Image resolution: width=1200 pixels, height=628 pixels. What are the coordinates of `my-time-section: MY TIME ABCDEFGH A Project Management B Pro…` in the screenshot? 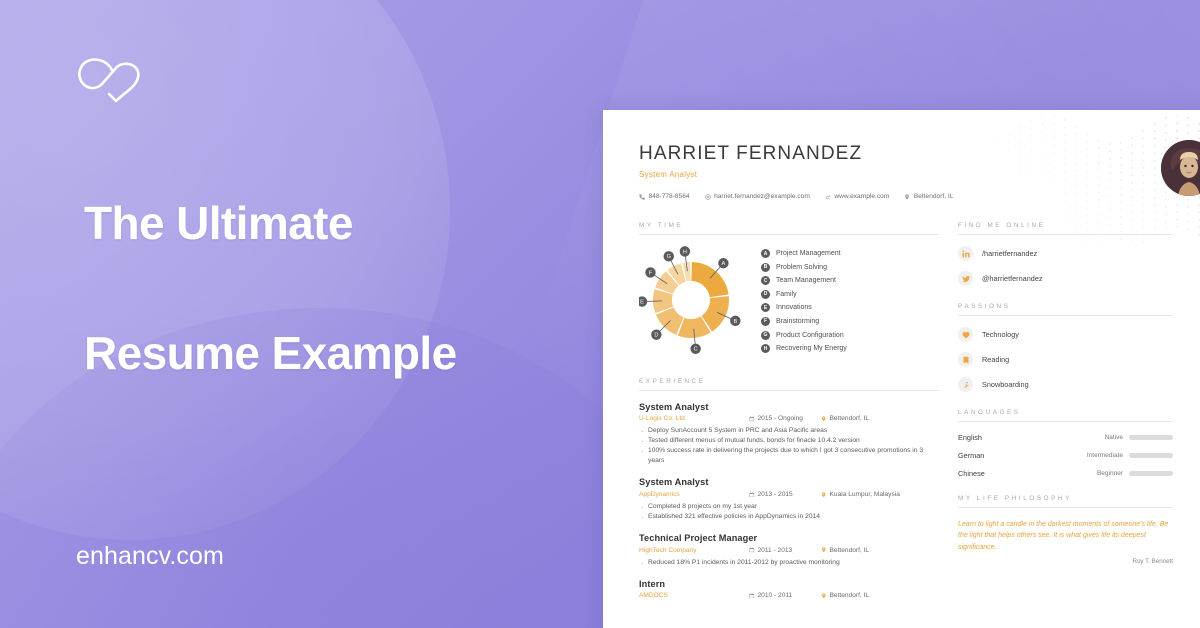 It's located at (789, 290).